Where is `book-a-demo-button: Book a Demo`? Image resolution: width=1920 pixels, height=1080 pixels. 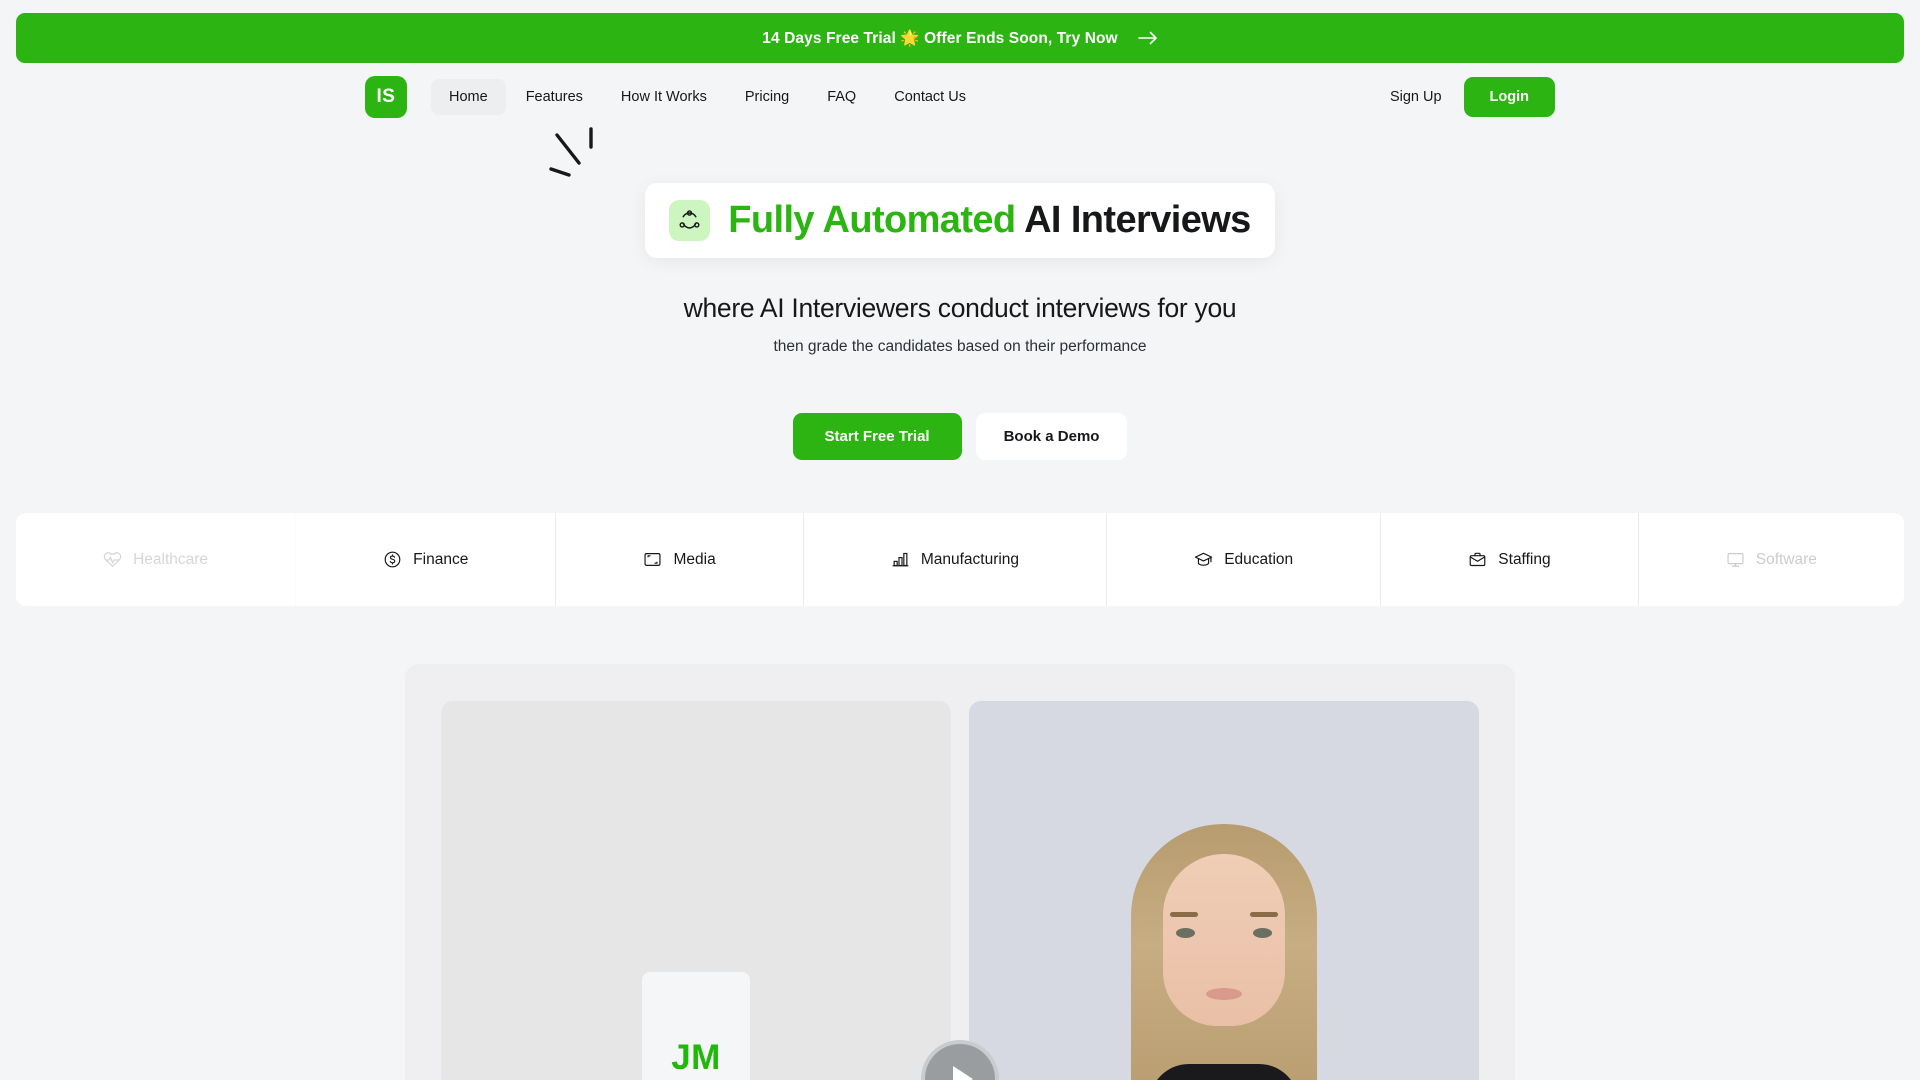
book-a-demo-button: Book a Demo is located at coordinates (1051, 437).